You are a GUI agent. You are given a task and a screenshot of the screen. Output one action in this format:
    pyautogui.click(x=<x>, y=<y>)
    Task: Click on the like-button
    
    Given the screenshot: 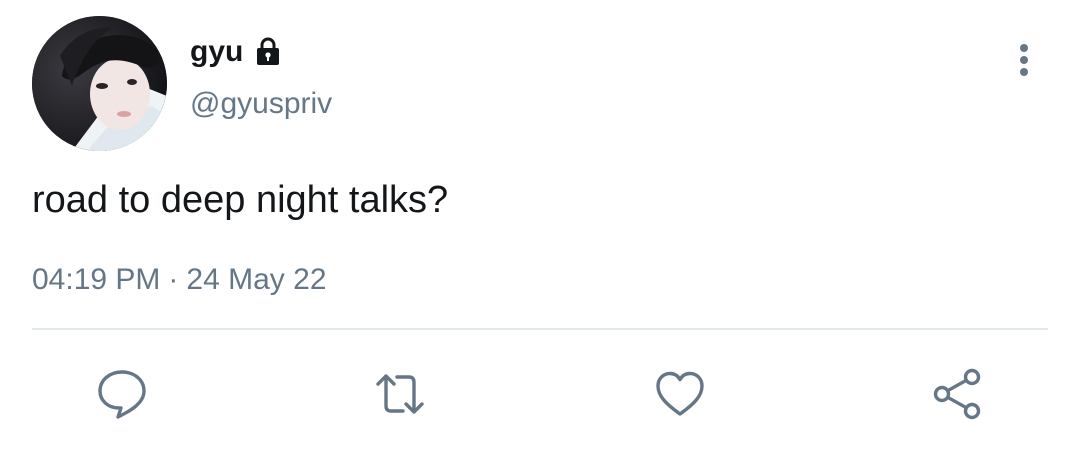 What is the action you would take?
    pyautogui.click(x=680, y=394)
    